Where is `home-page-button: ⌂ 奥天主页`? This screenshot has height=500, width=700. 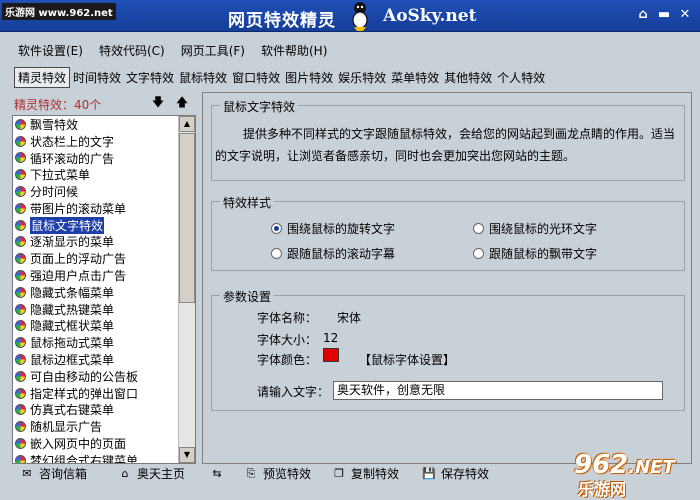
home-page-button: ⌂ 奥天主页 is located at coordinates (152, 473).